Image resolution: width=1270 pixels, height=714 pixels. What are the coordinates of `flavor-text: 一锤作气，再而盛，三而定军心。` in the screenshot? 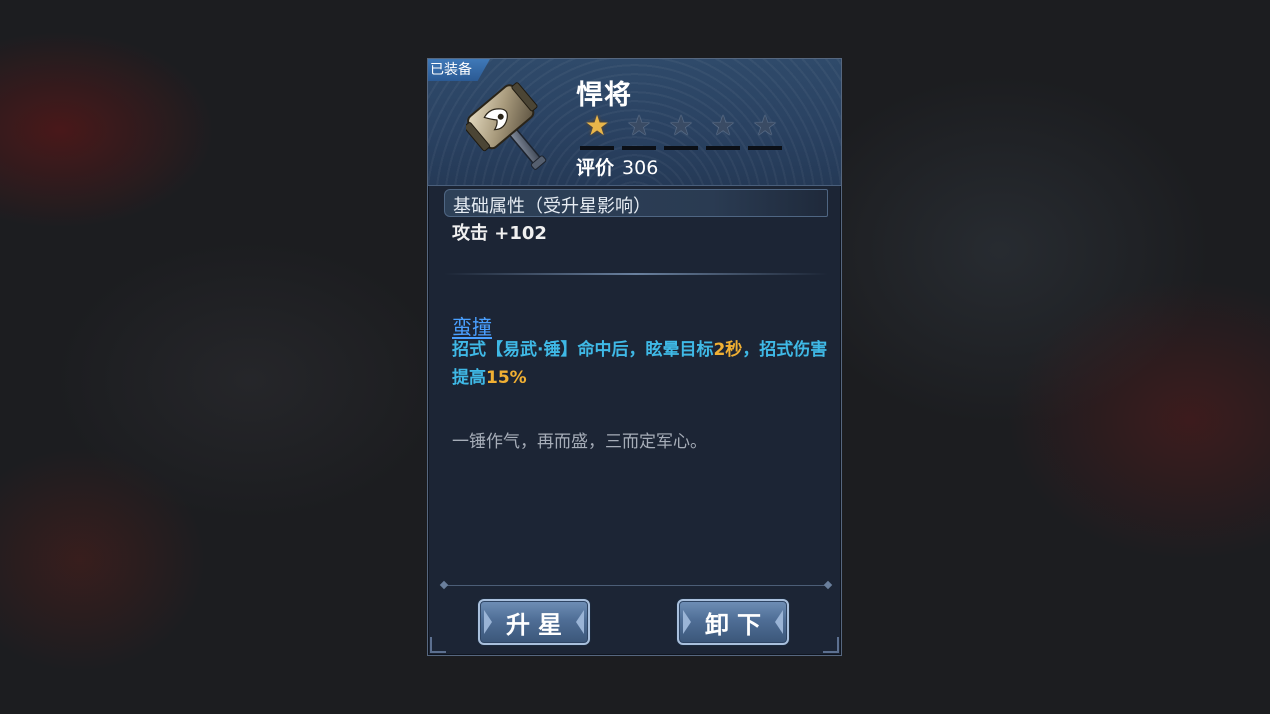 It's located at (579, 442).